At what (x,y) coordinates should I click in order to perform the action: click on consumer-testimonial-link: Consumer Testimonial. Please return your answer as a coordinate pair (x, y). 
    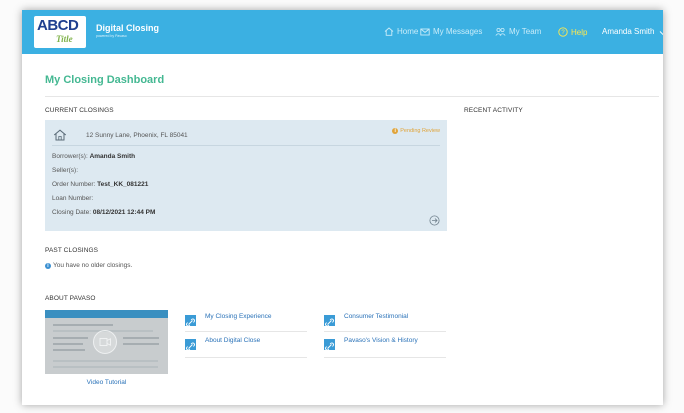
    Looking at the image, I should click on (376, 316).